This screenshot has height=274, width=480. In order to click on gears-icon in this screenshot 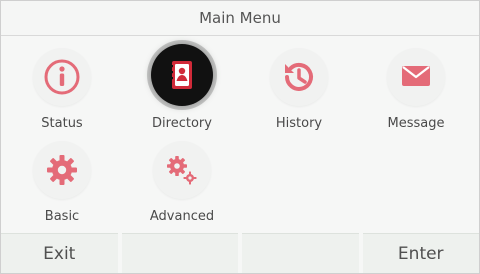, I will do `click(182, 170)`.